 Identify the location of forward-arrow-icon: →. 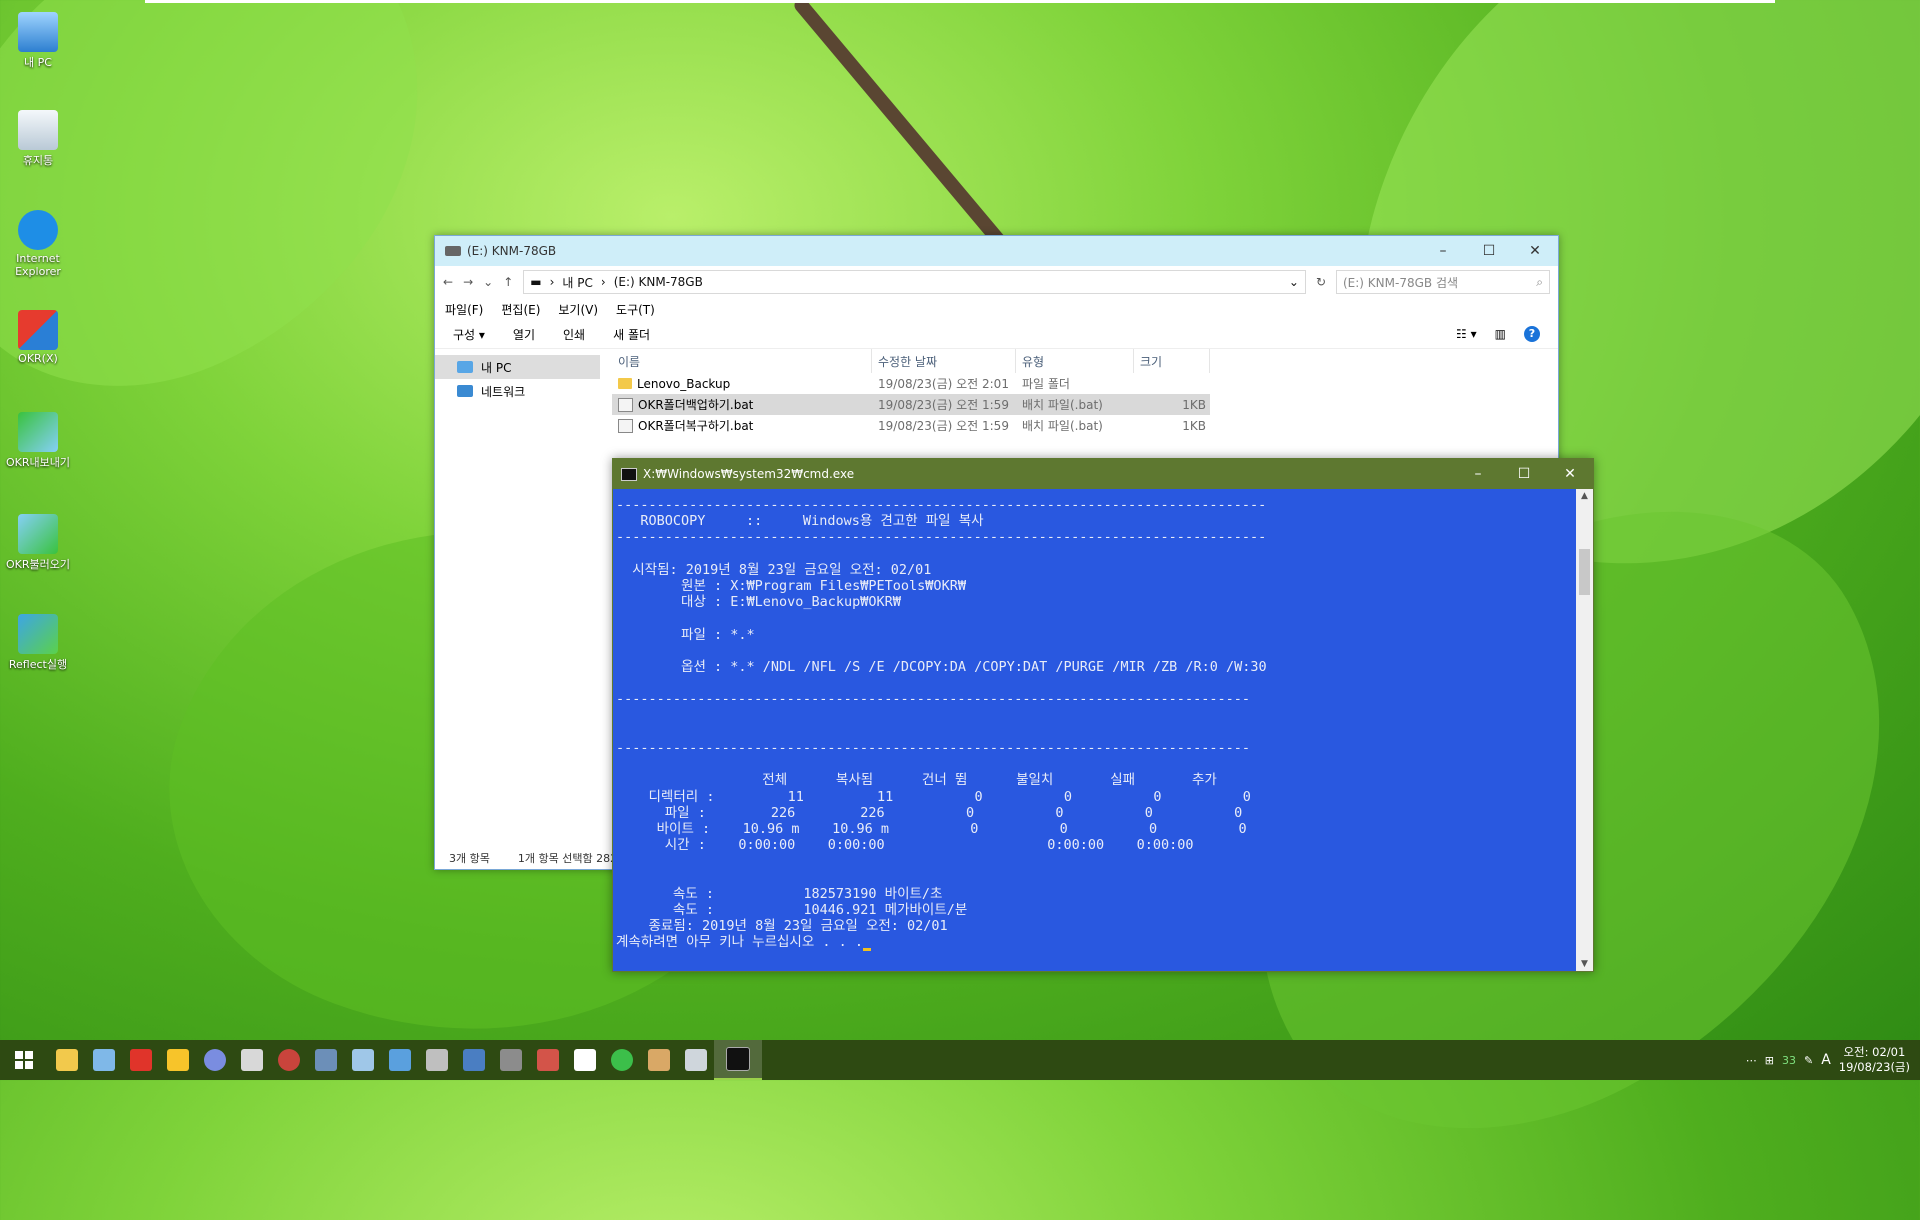
(468, 282).